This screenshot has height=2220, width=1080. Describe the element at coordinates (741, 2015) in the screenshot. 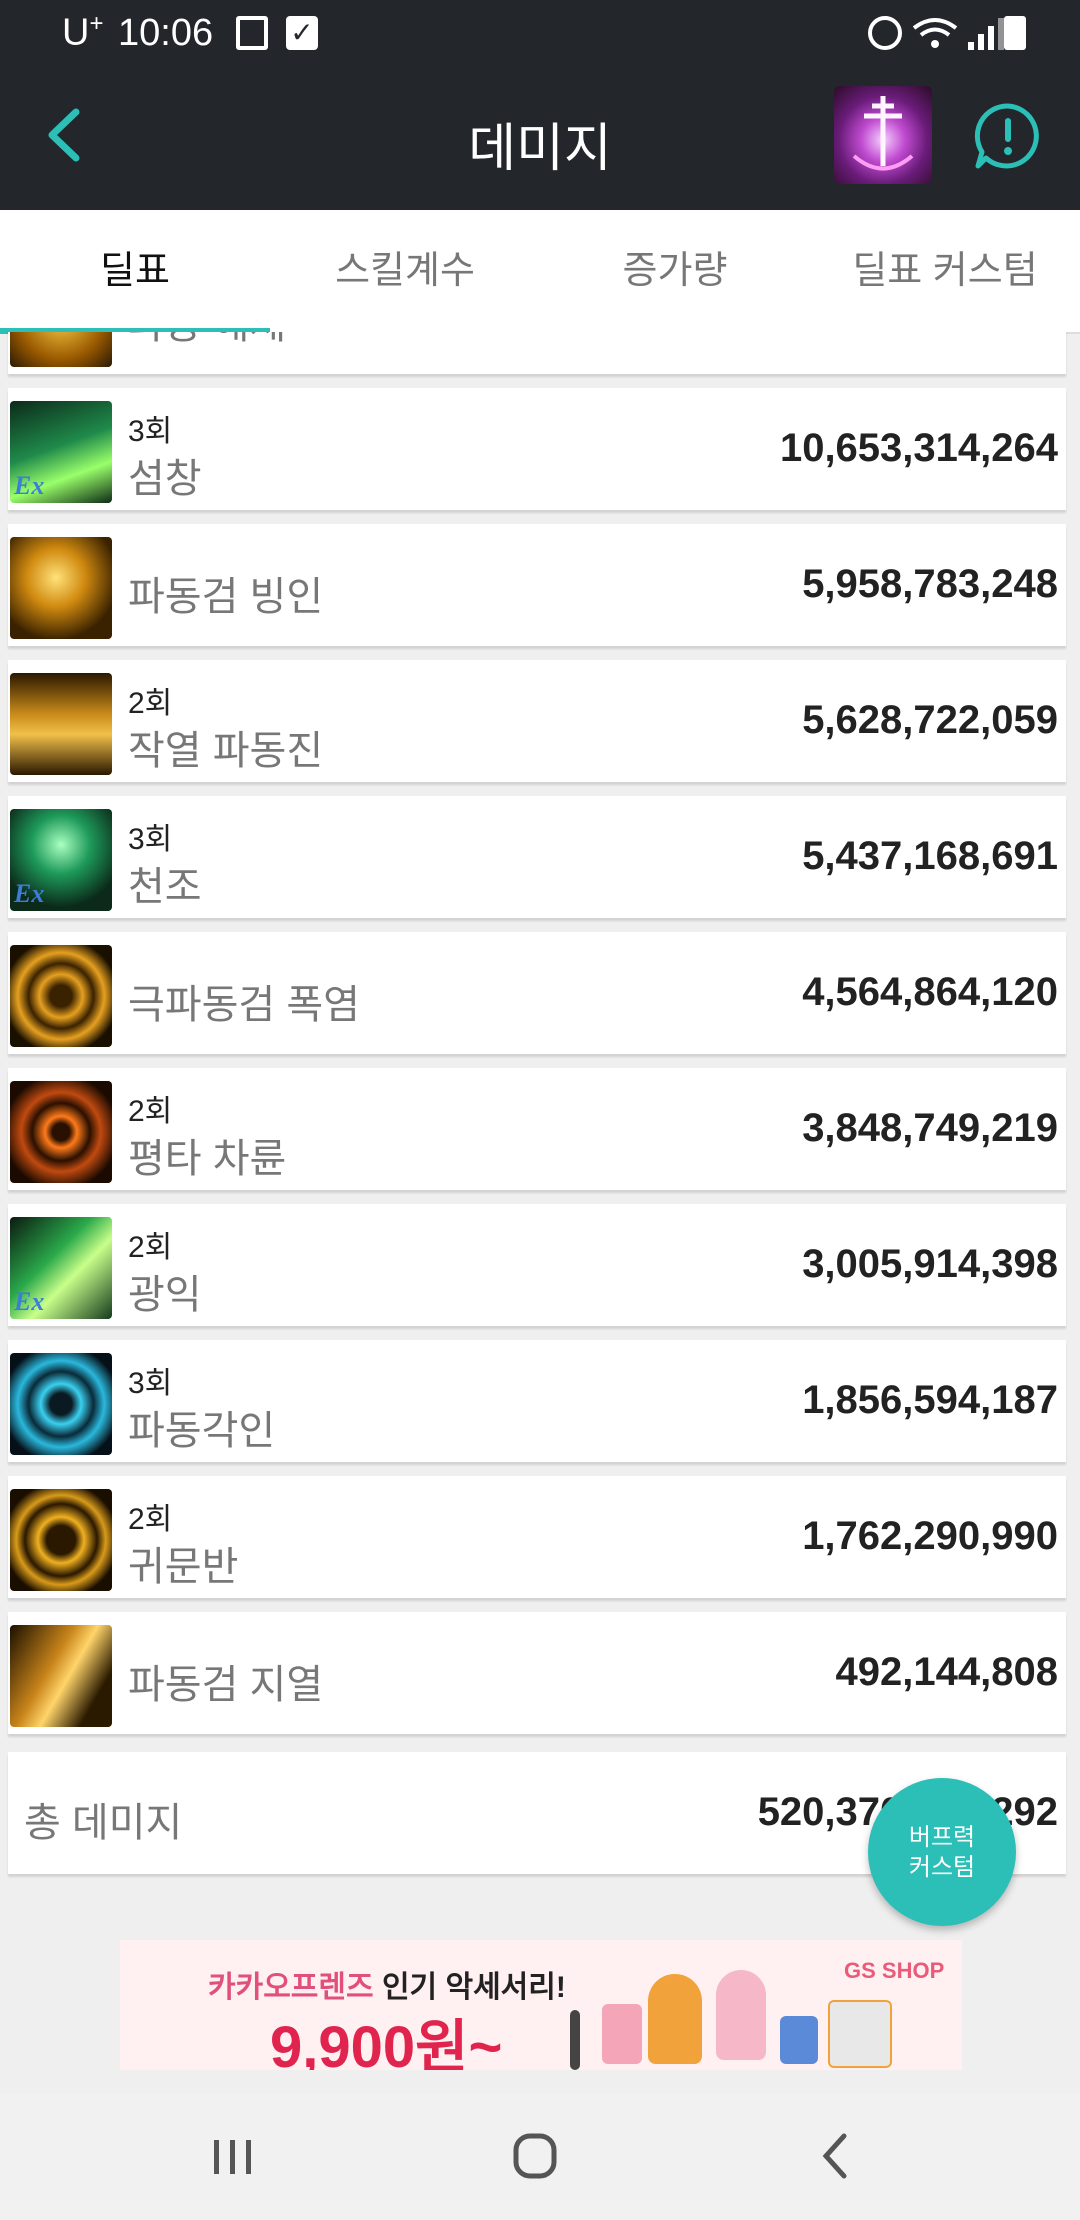

I see `apeach-character-icon` at that location.